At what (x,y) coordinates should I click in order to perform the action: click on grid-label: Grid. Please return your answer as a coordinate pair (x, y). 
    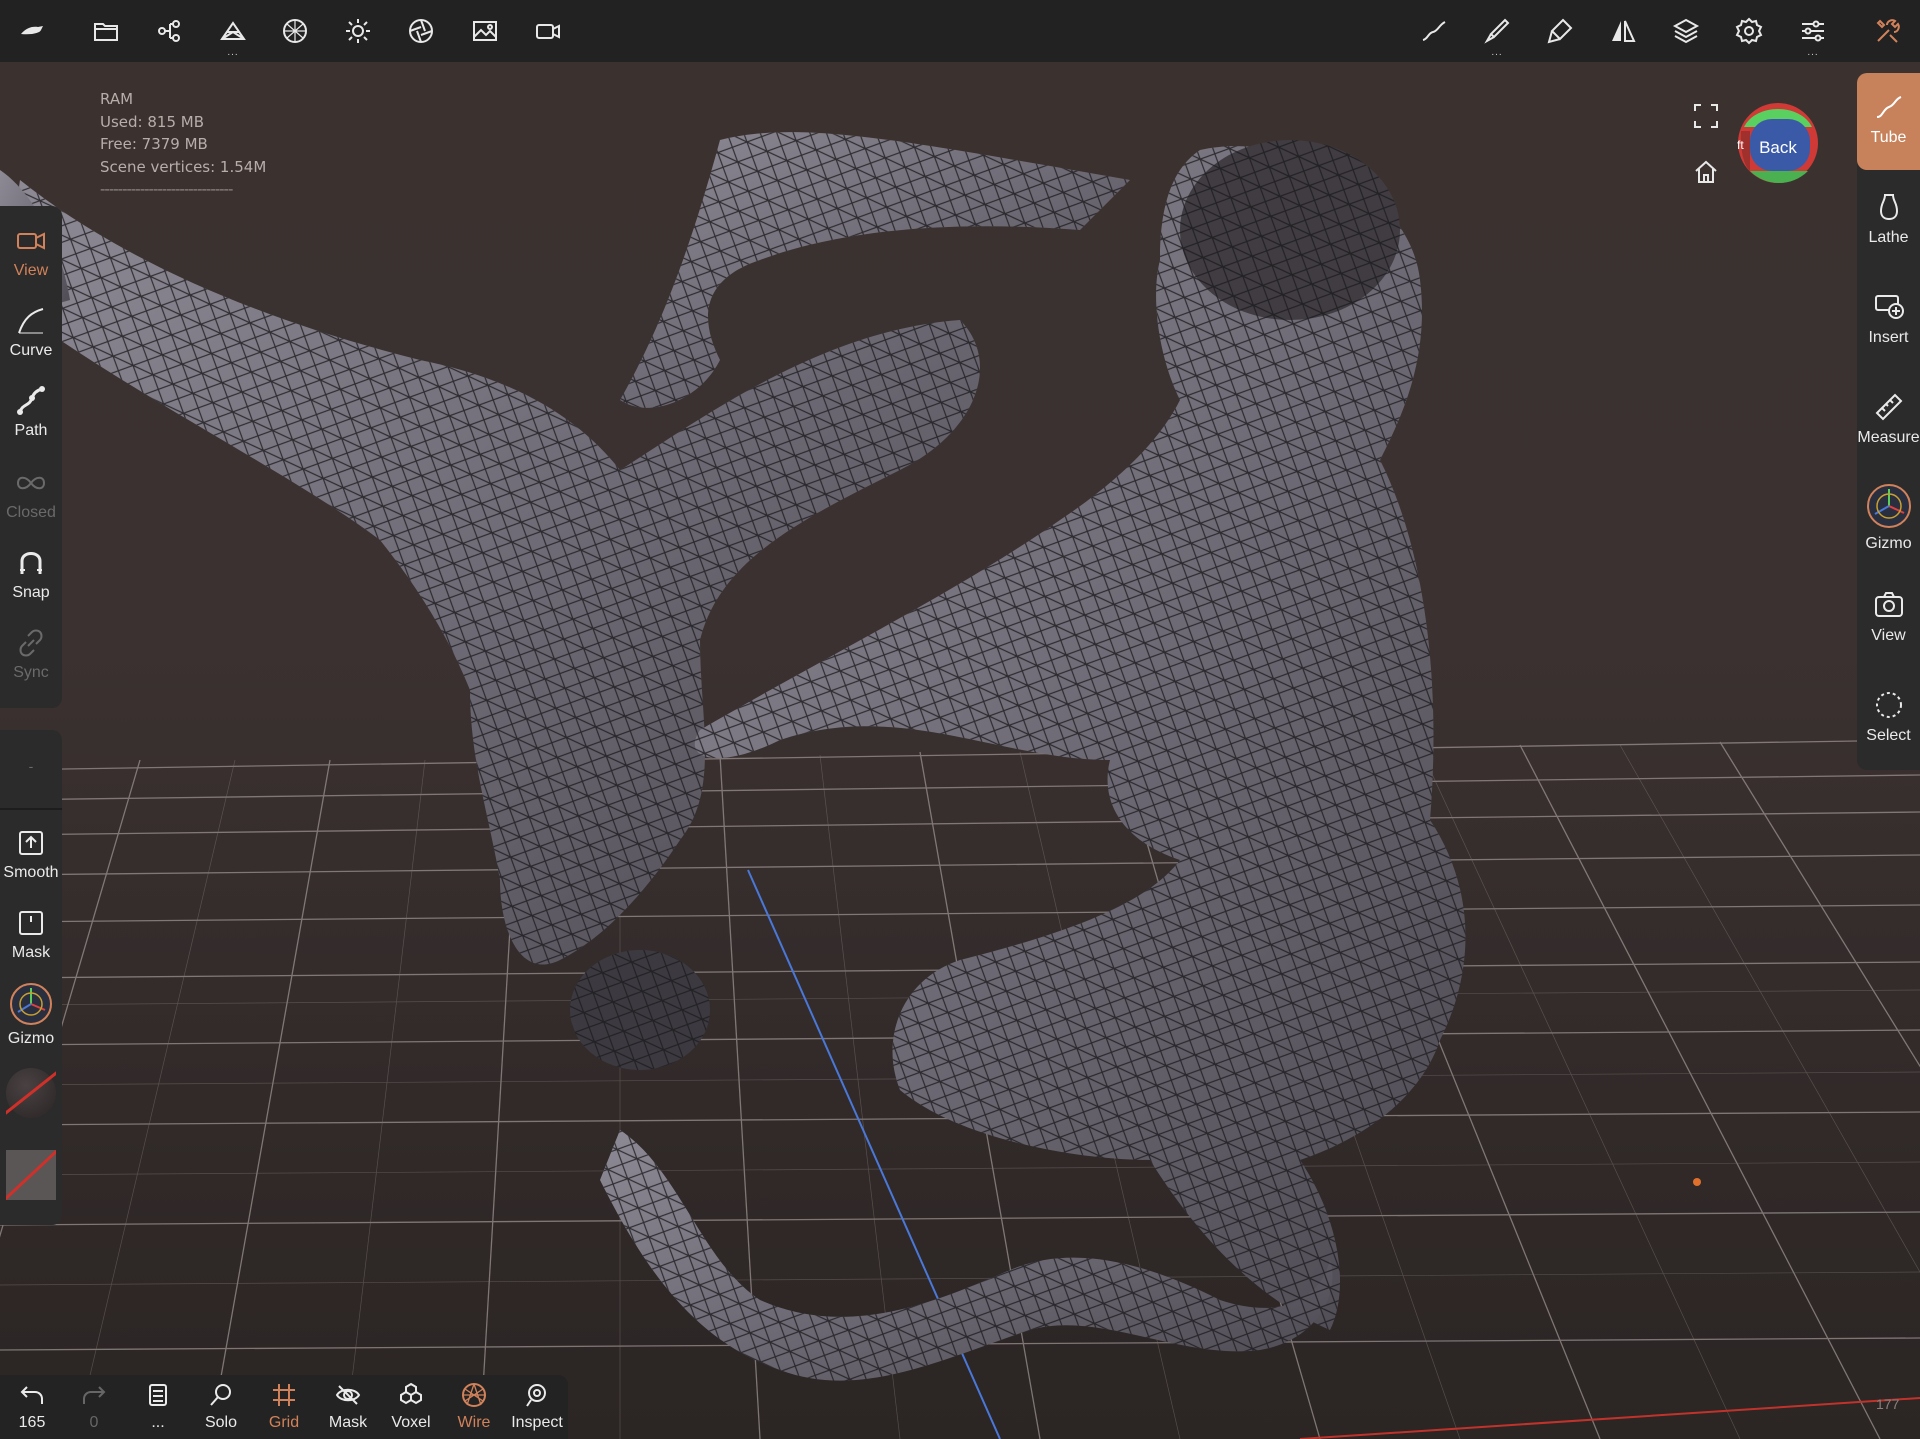
    Looking at the image, I should click on (284, 1422).